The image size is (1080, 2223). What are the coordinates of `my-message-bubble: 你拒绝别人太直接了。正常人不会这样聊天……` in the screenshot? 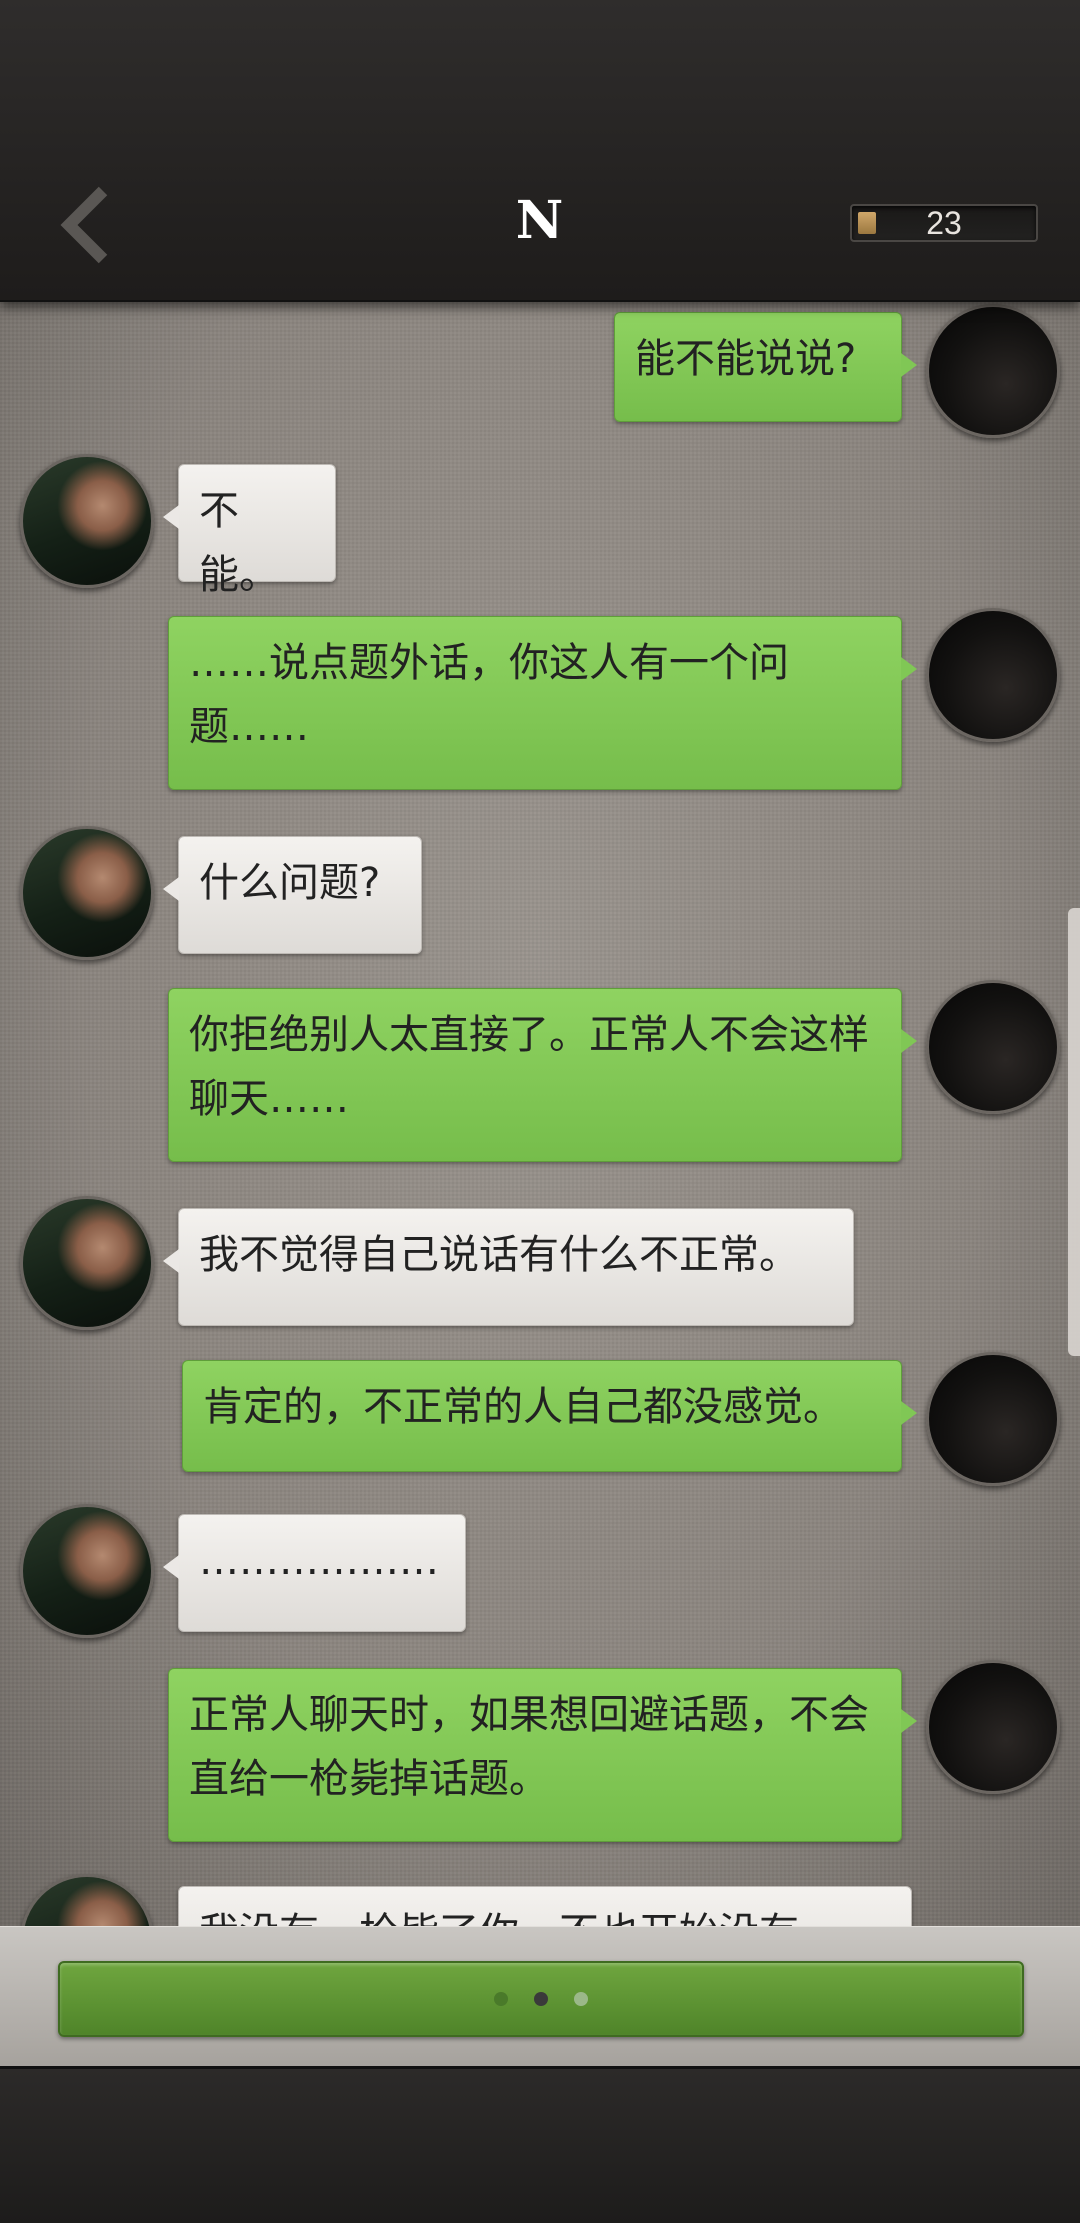 It's located at (542, 1075).